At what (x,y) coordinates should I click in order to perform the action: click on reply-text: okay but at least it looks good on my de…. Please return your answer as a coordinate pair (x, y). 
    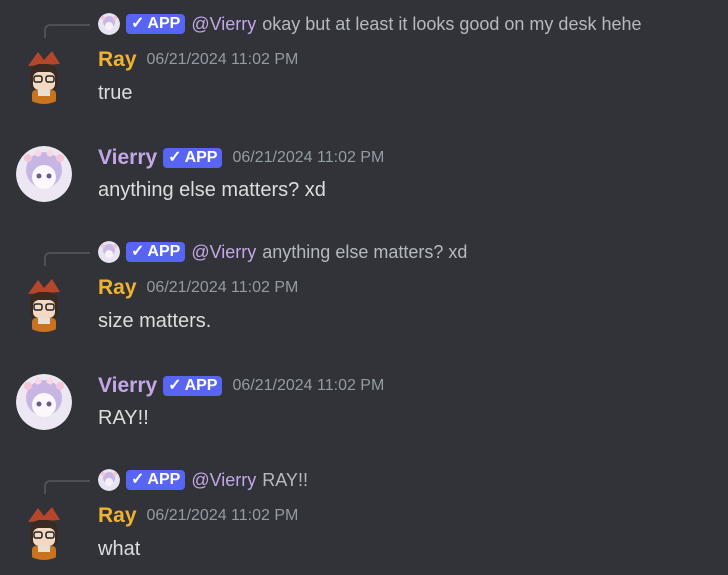
    Looking at the image, I should click on (452, 23).